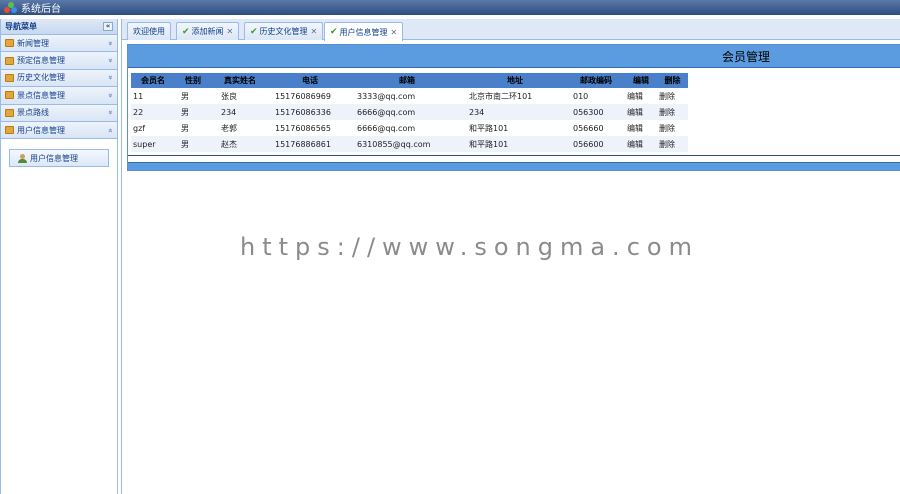  I want to click on col-edit: 编辑, so click(641, 80).